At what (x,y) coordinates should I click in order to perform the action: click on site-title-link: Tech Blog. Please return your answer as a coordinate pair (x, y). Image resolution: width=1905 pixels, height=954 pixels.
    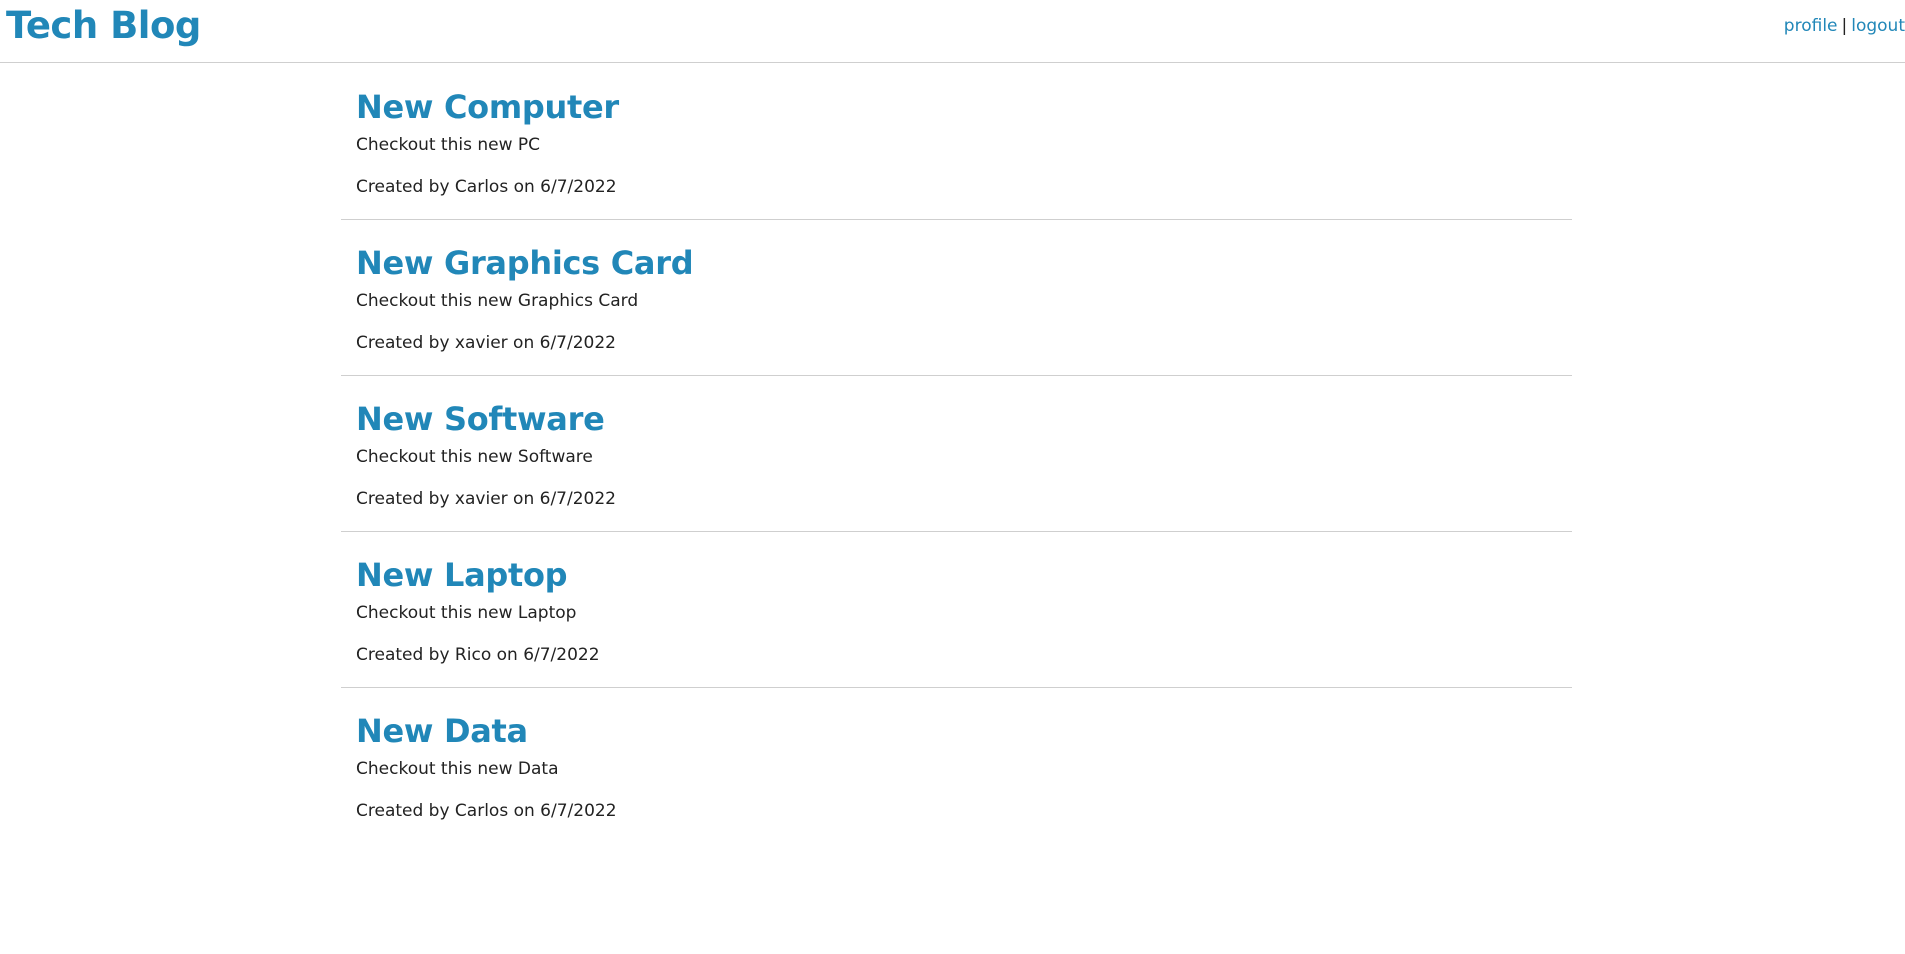
    Looking at the image, I should click on (103, 25).